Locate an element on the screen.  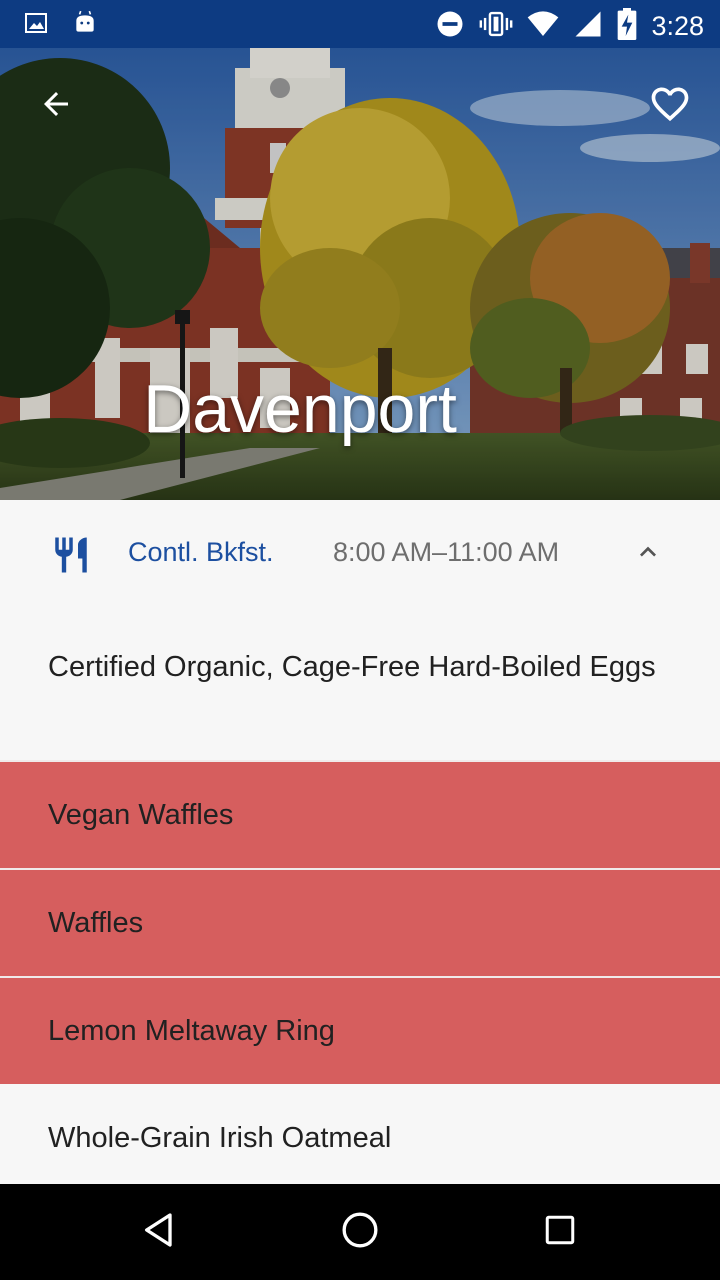
navigation-bar is located at coordinates (360, 1232).